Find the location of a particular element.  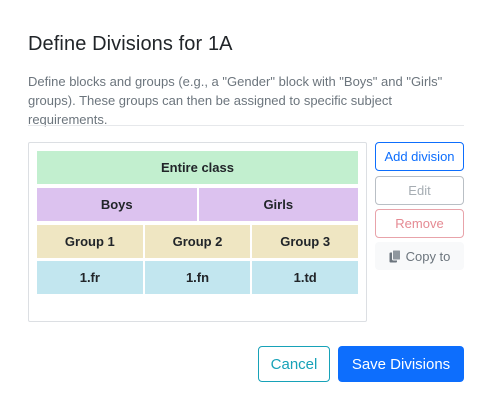

copy-icon is located at coordinates (395, 256).